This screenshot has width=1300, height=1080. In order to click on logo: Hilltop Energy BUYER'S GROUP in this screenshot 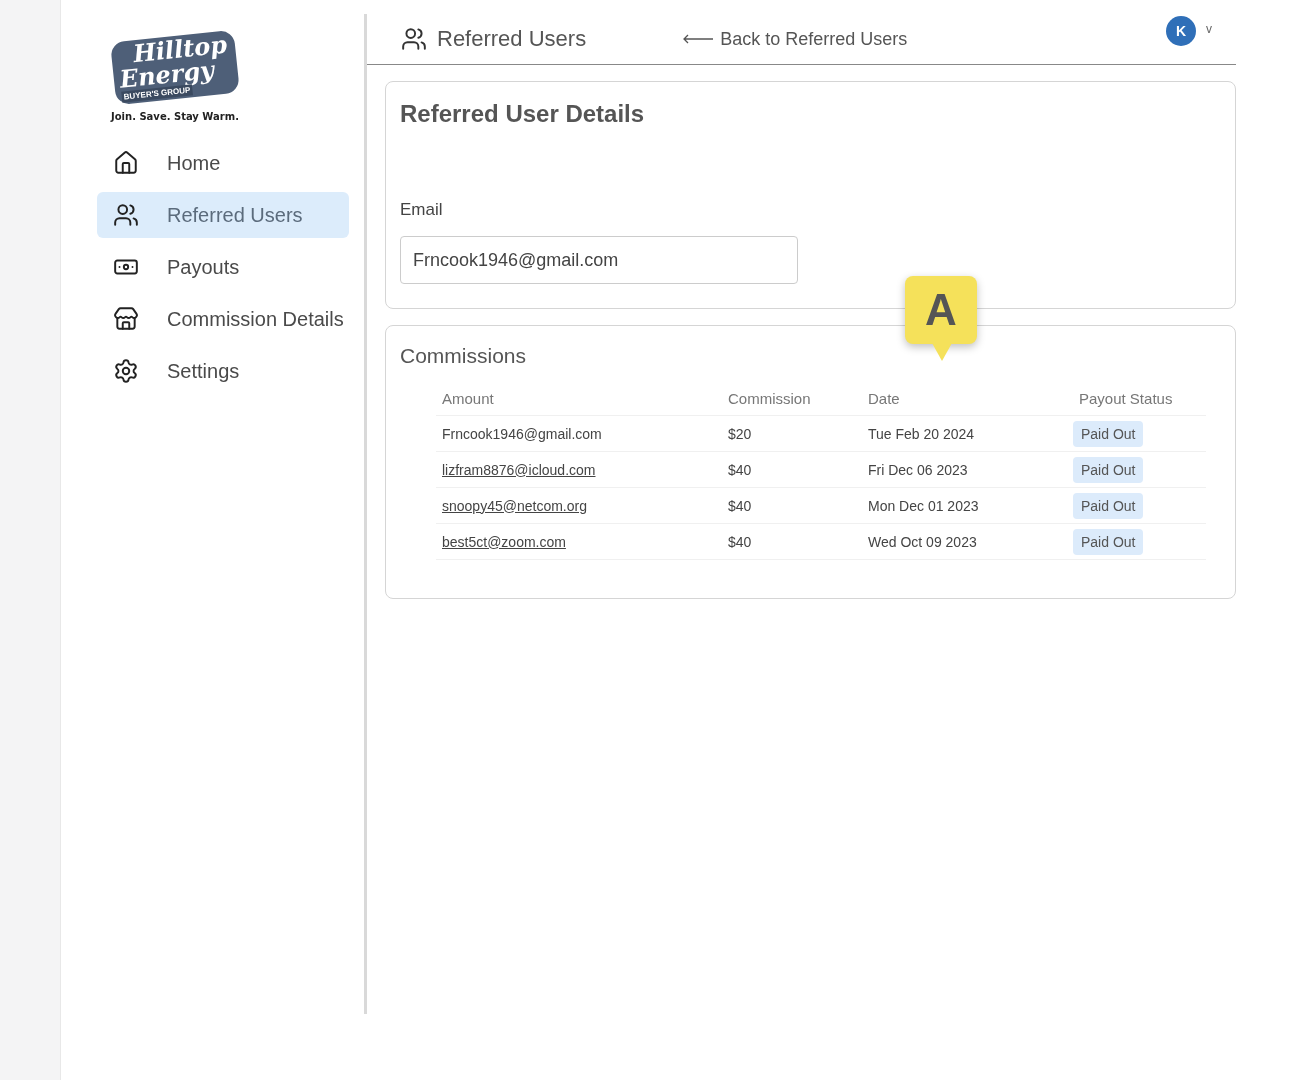, I will do `click(175, 67)`.